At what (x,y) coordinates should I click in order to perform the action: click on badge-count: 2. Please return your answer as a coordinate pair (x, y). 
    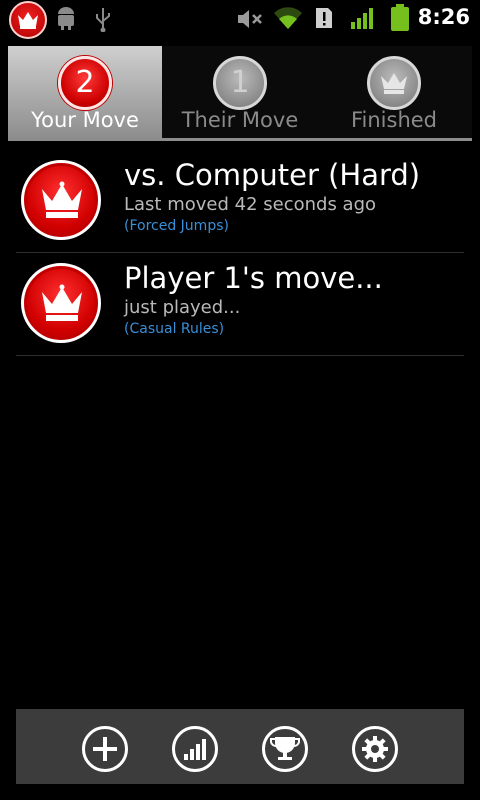
    Looking at the image, I should click on (85, 83).